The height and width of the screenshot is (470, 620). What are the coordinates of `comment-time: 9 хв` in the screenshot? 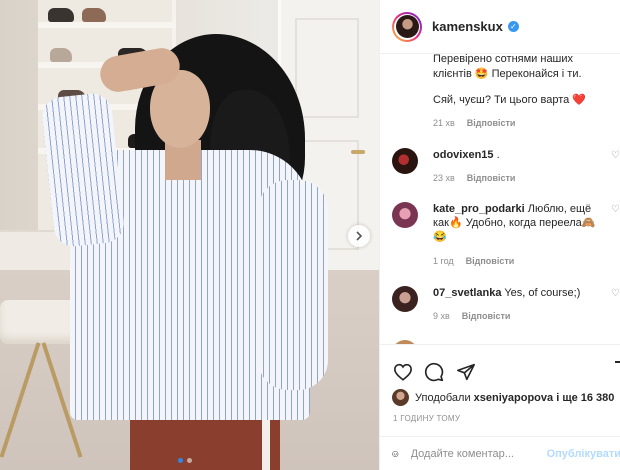 It's located at (441, 316).